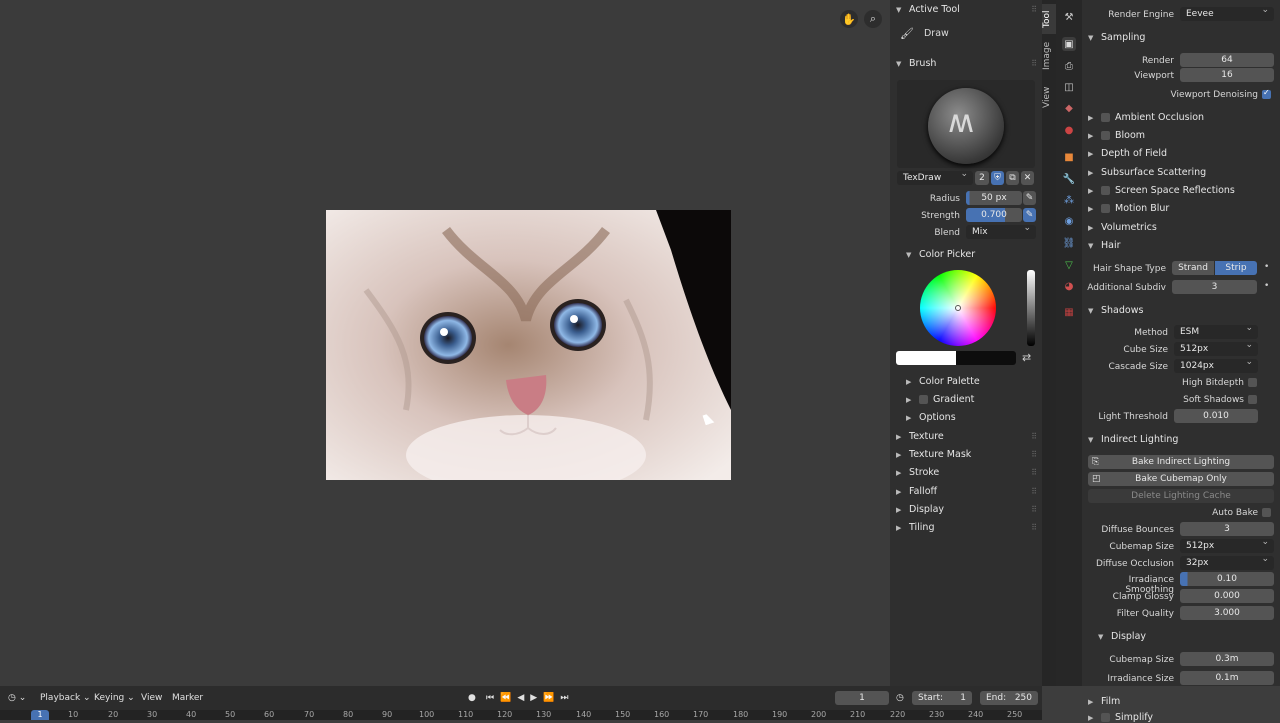  Describe the element at coordinates (528, 345) in the screenshot. I see `cat-image-canvas` at that location.